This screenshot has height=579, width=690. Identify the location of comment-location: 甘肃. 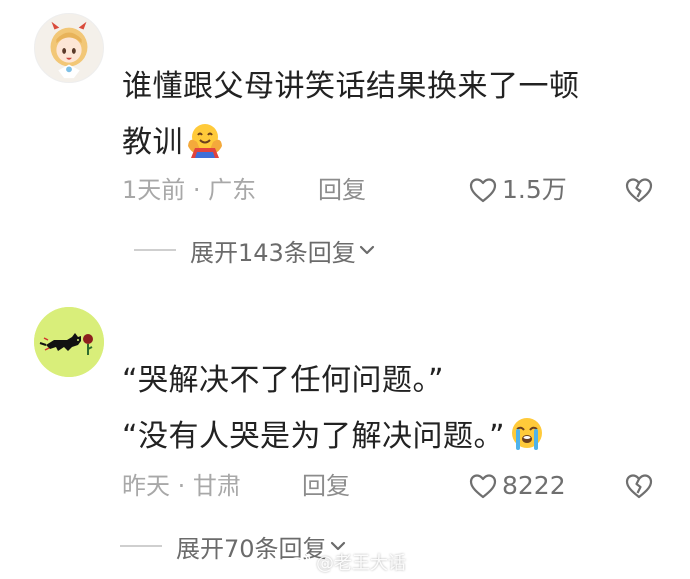
(216, 486).